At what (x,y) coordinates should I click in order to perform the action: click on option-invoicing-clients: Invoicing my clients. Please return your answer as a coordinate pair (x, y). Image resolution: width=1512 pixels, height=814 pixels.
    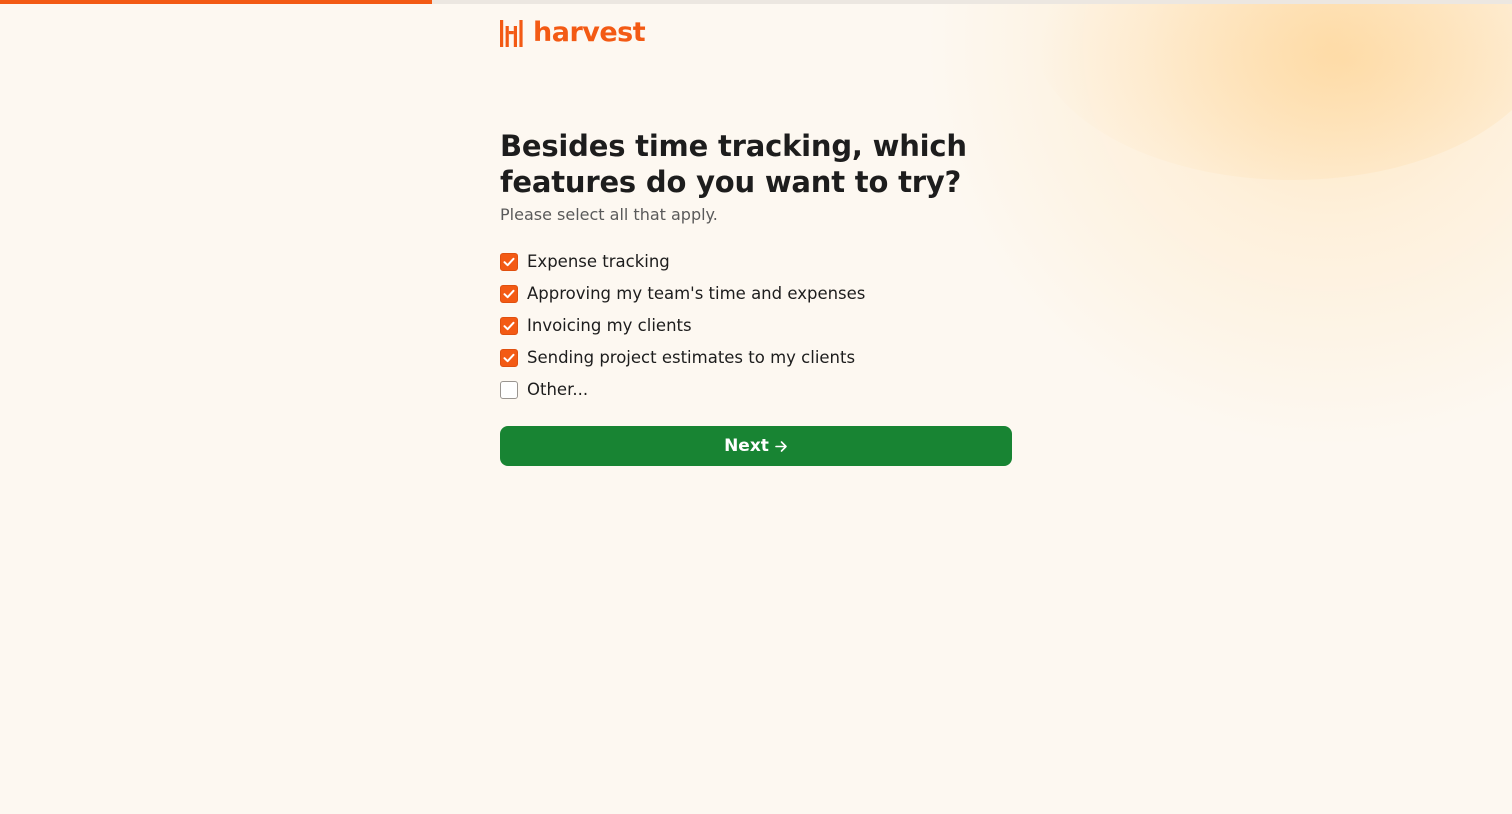
    Looking at the image, I should click on (756, 326).